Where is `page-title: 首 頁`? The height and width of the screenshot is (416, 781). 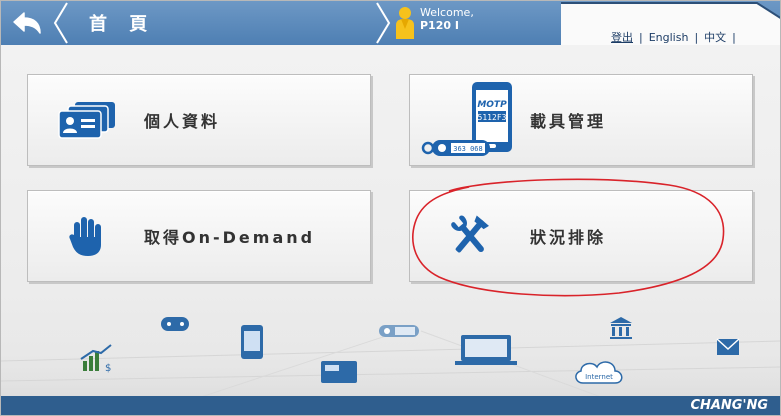 page-title: 首 頁 is located at coordinates (122, 24).